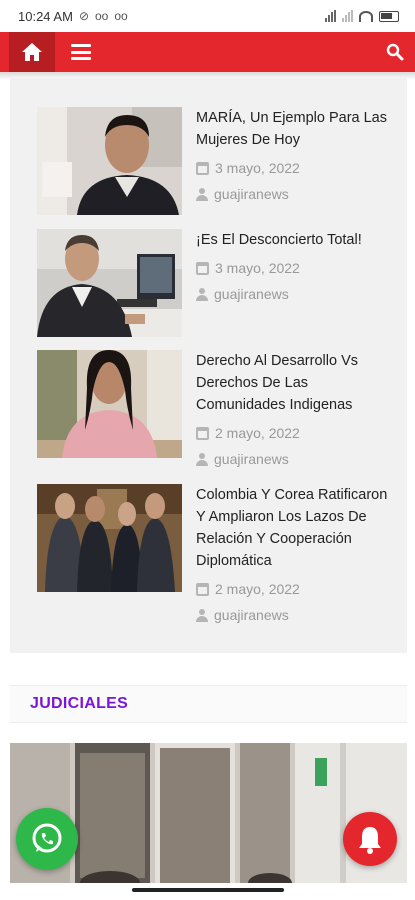  What do you see at coordinates (32, 52) in the screenshot?
I see `home-icon` at bounding box center [32, 52].